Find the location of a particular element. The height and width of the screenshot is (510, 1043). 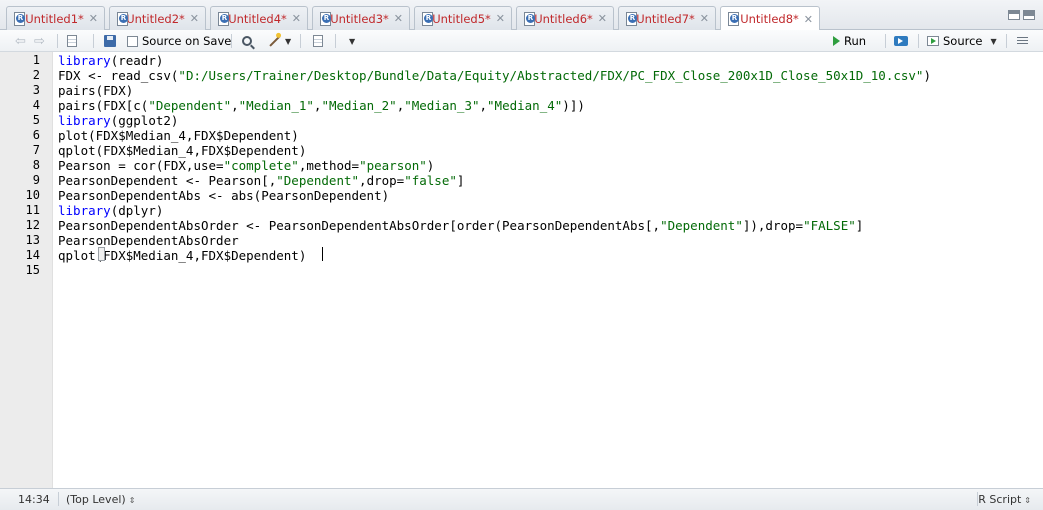

code-string: "pearson" is located at coordinates (393, 165).